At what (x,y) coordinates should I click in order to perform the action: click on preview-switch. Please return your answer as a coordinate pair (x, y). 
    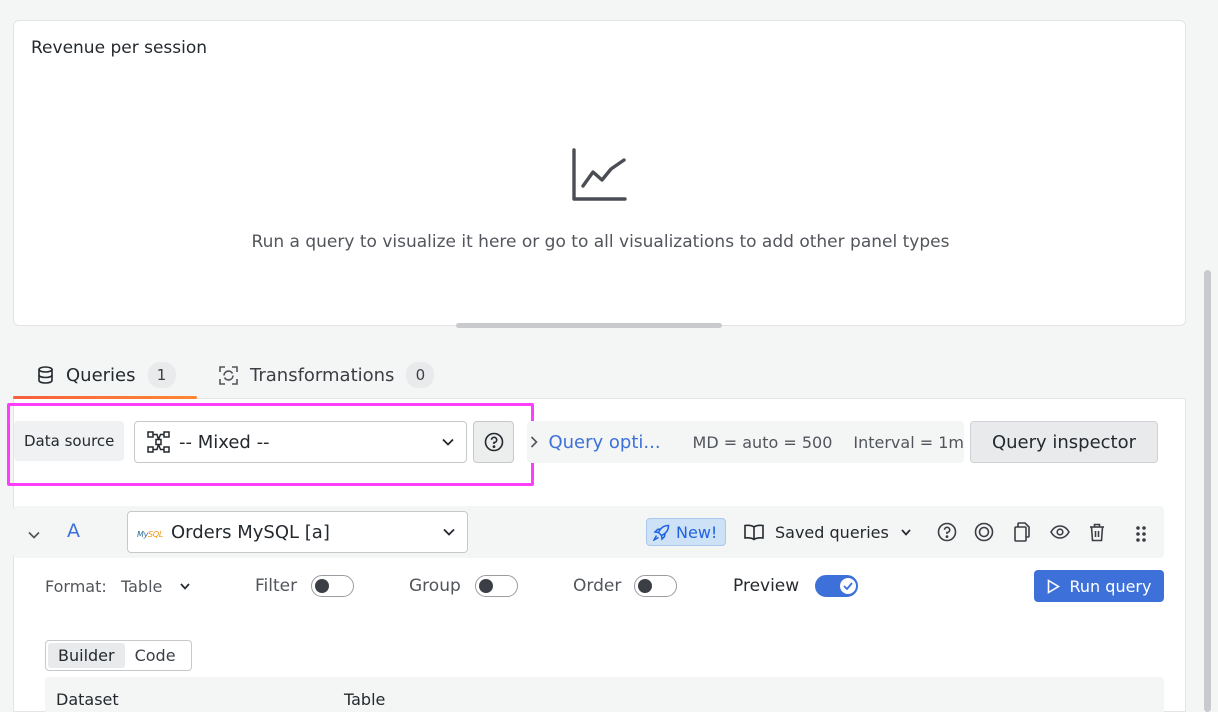
    Looking at the image, I should click on (836, 586).